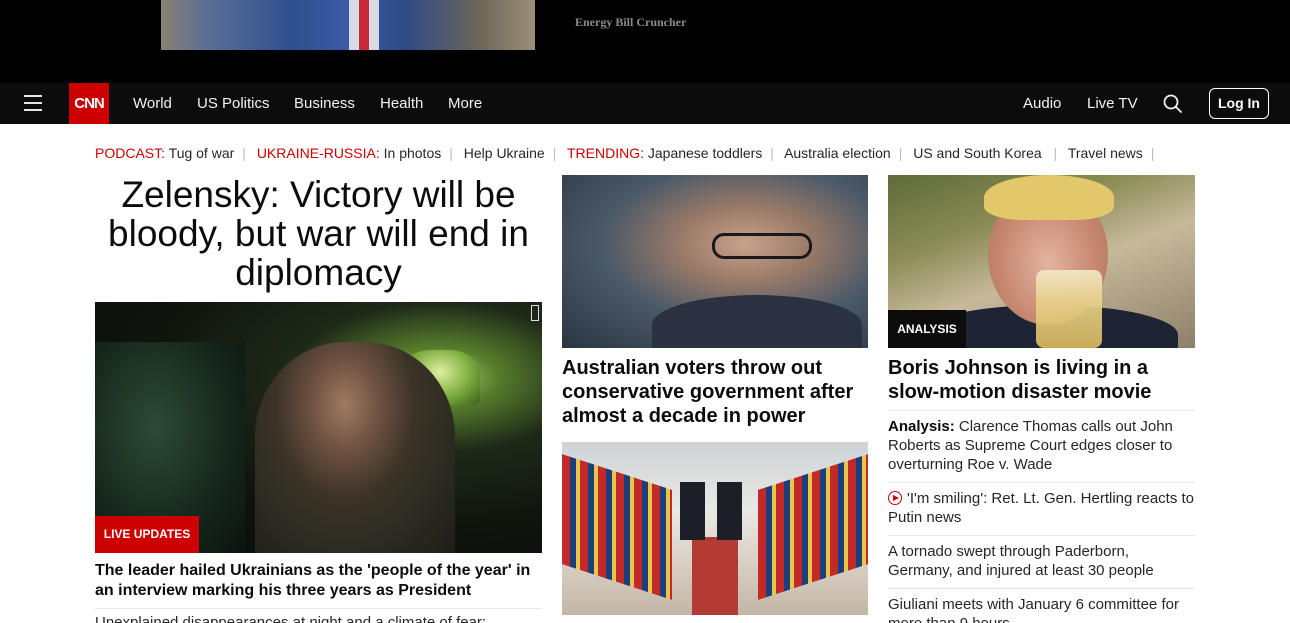  I want to click on nav-item-world: World, so click(152, 103).